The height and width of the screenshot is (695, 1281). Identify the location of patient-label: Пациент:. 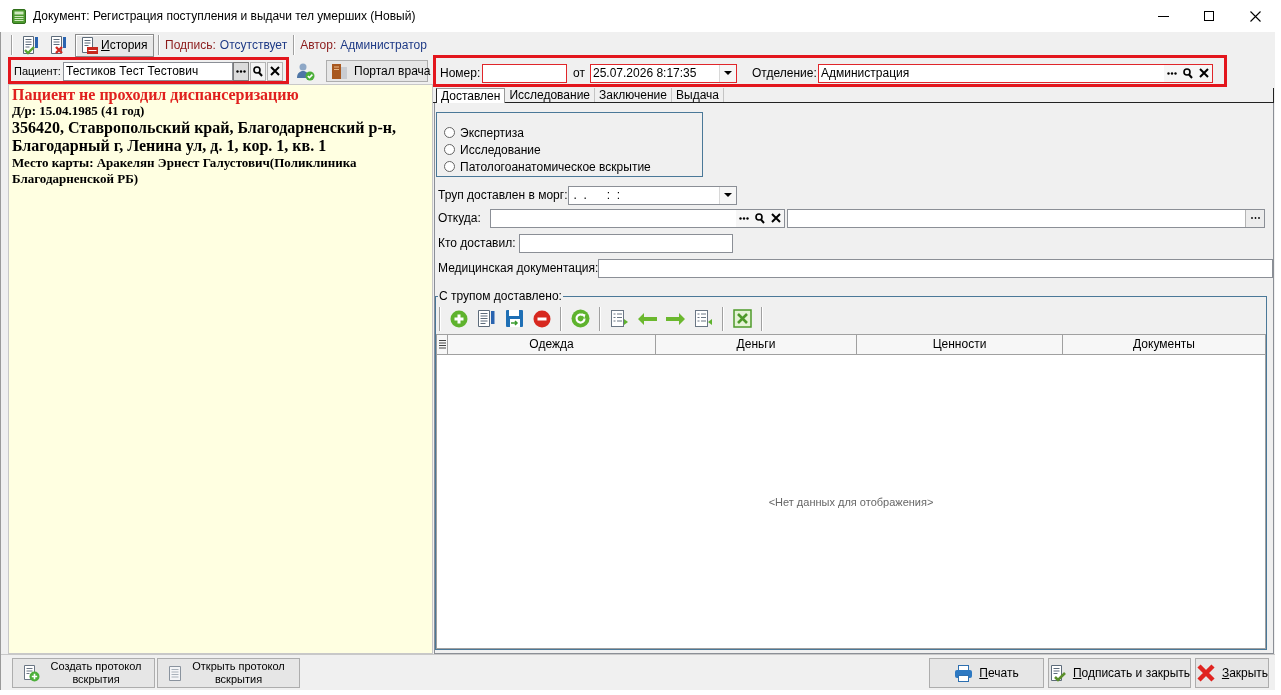
(38, 71).